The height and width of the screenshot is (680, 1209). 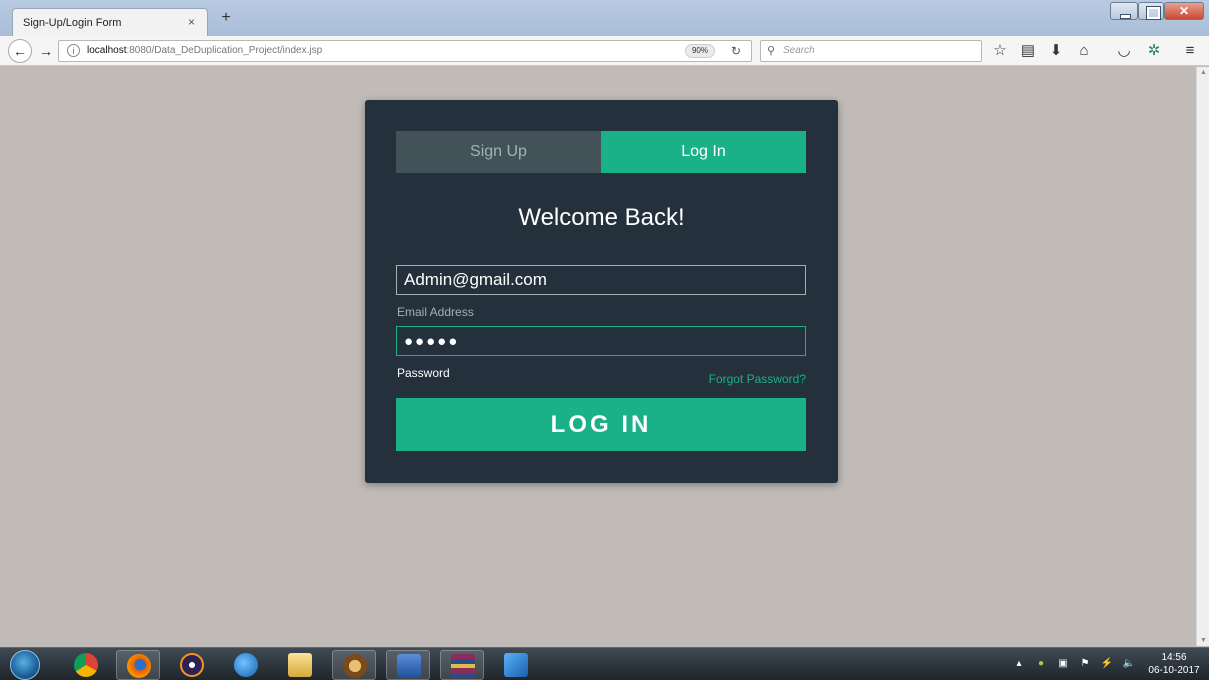 What do you see at coordinates (1174, 657) in the screenshot?
I see `clock-time: 14:56` at bounding box center [1174, 657].